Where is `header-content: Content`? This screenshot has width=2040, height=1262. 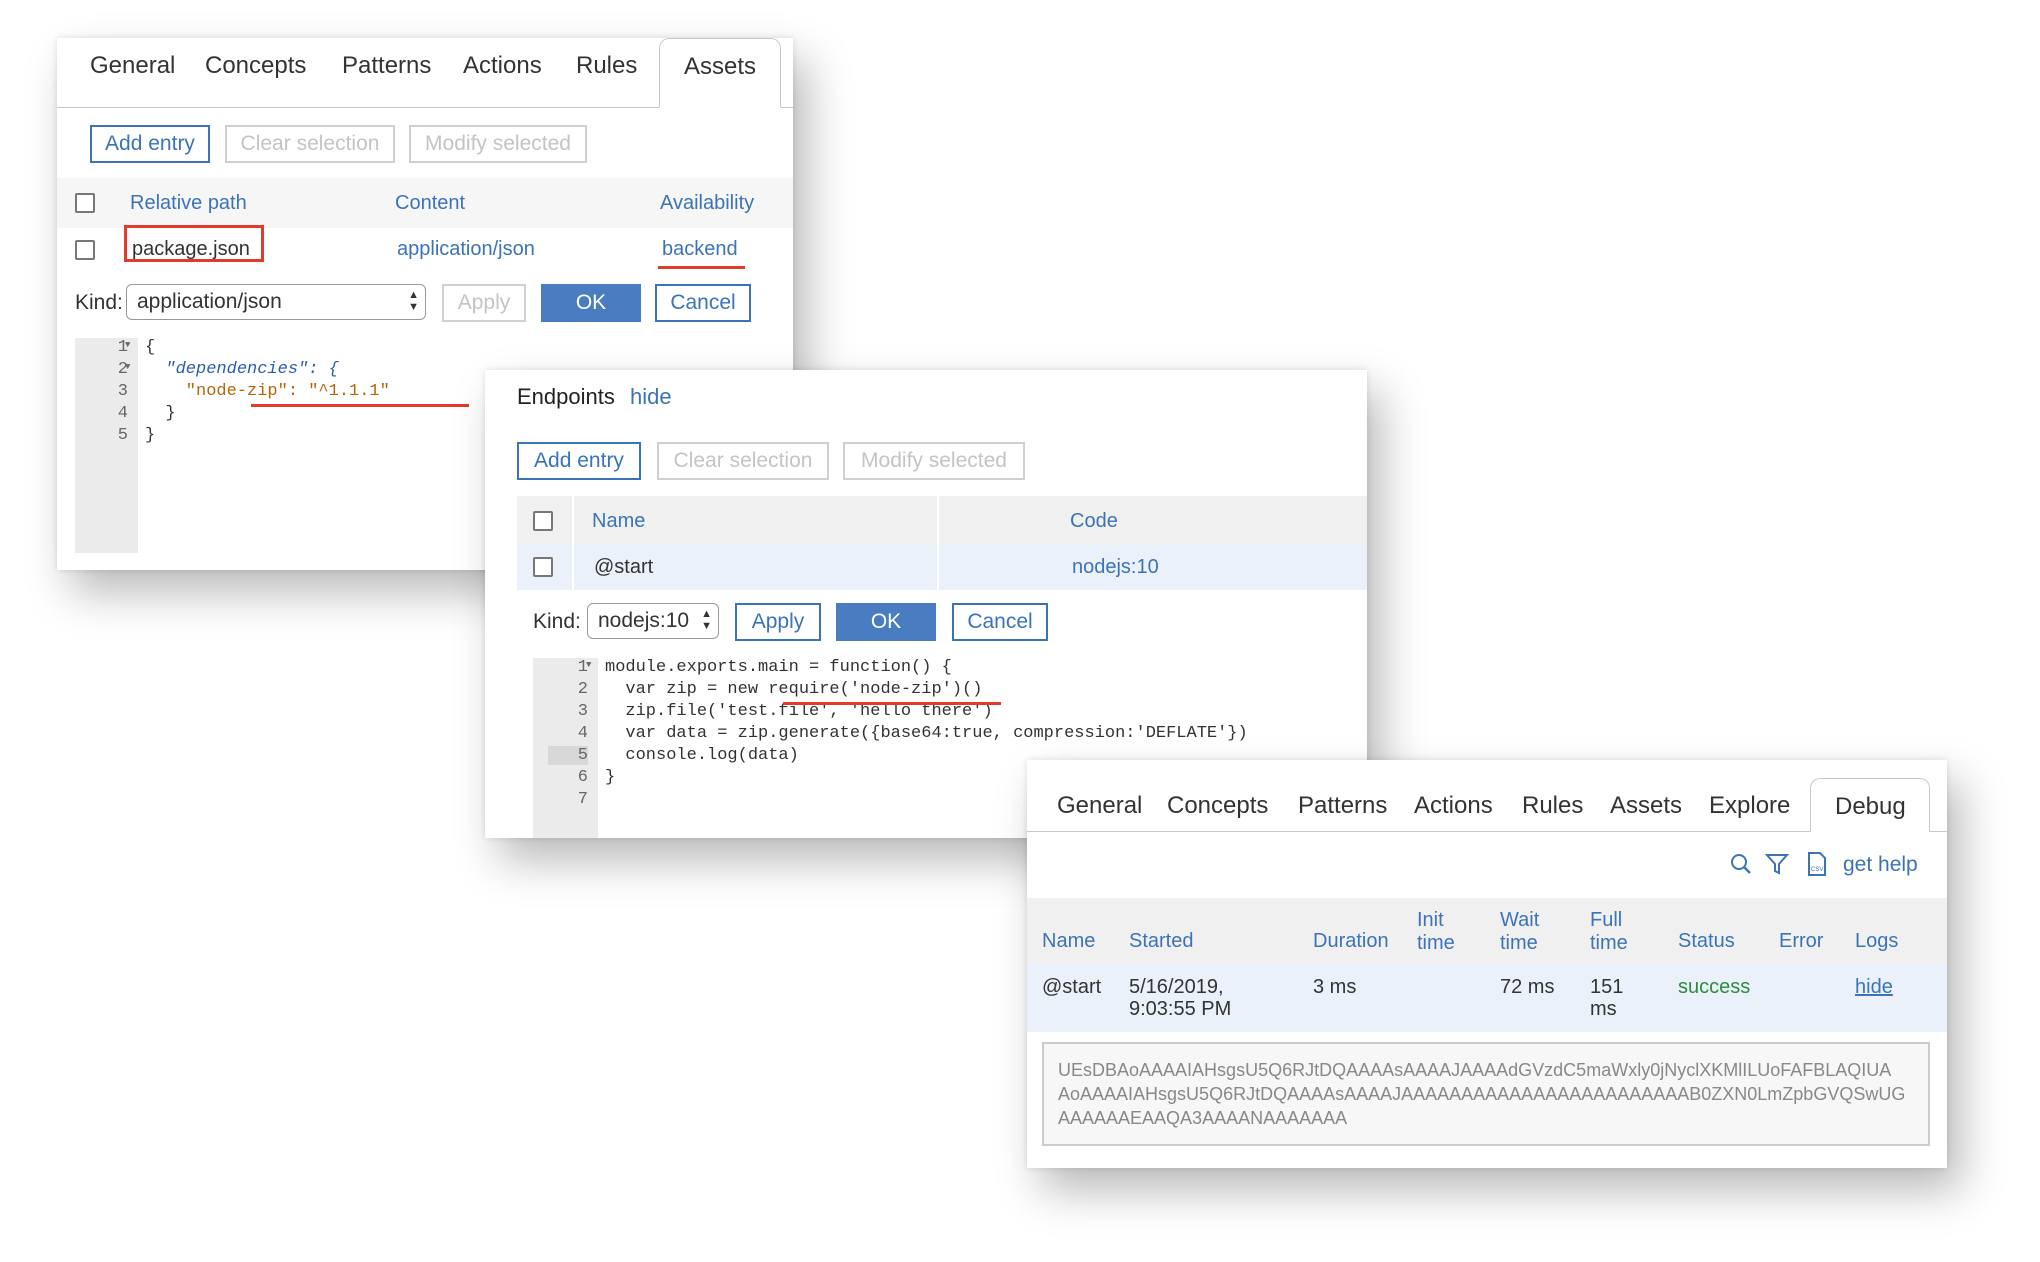
header-content: Content is located at coordinates (430, 203).